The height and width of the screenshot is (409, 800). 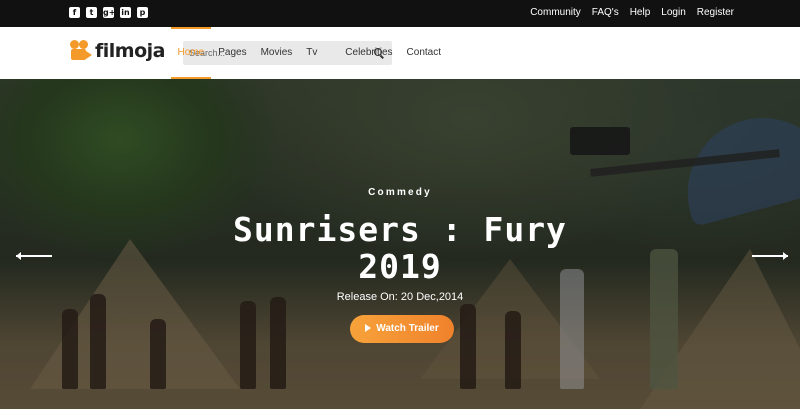 What do you see at coordinates (191, 53) in the screenshot?
I see `nav-home: Home` at bounding box center [191, 53].